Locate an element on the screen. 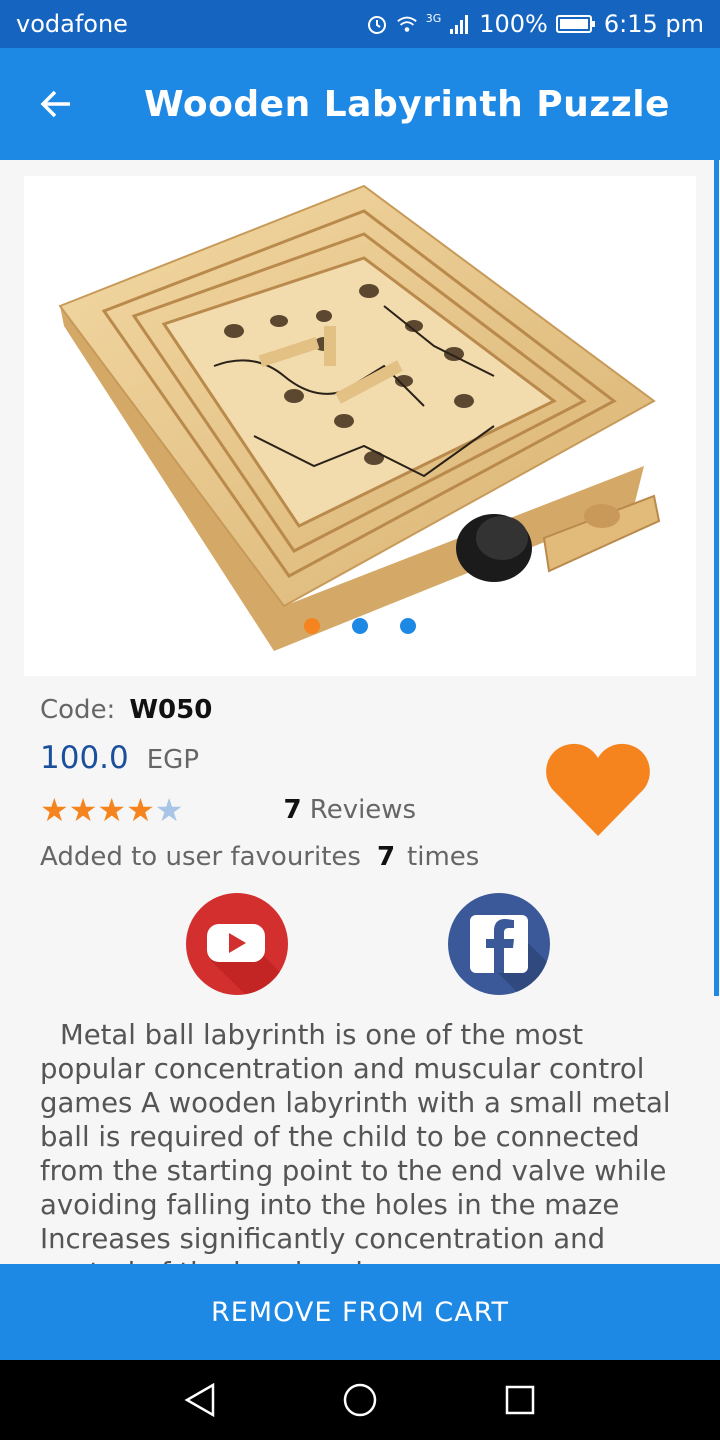 This screenshot has width=720, height=1440. nav-back-button is located at coordinates (200, 1400).